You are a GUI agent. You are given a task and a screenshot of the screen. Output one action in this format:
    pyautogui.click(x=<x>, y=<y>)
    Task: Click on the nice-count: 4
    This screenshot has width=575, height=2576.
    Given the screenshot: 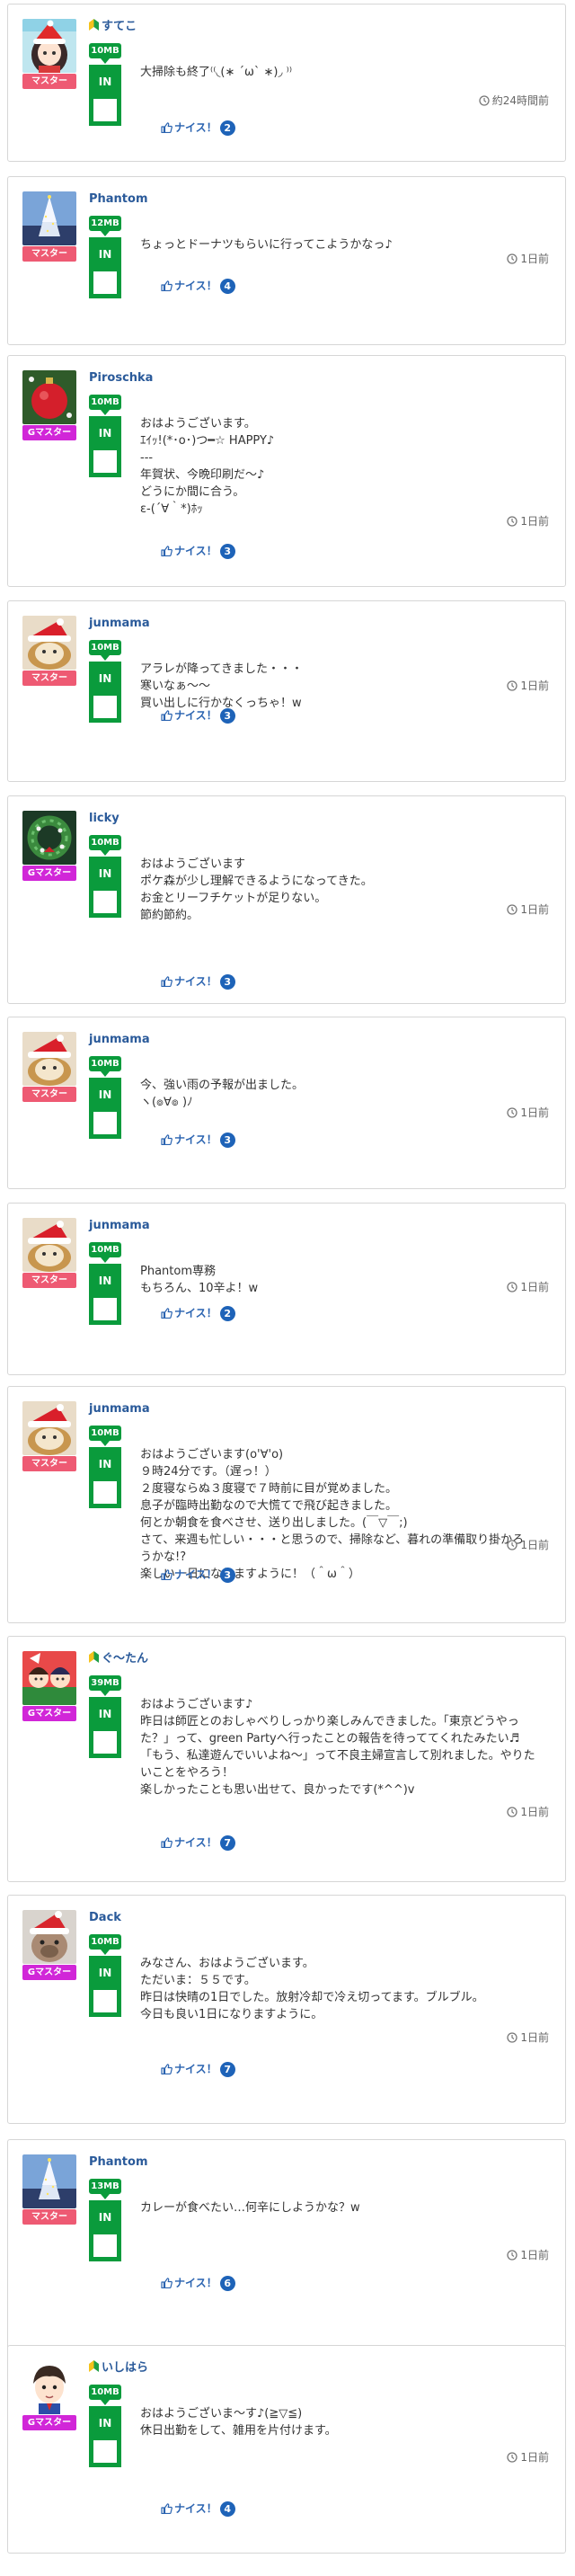 What is the action you would take?
    pyautogui.click(x=227, y=286)
    